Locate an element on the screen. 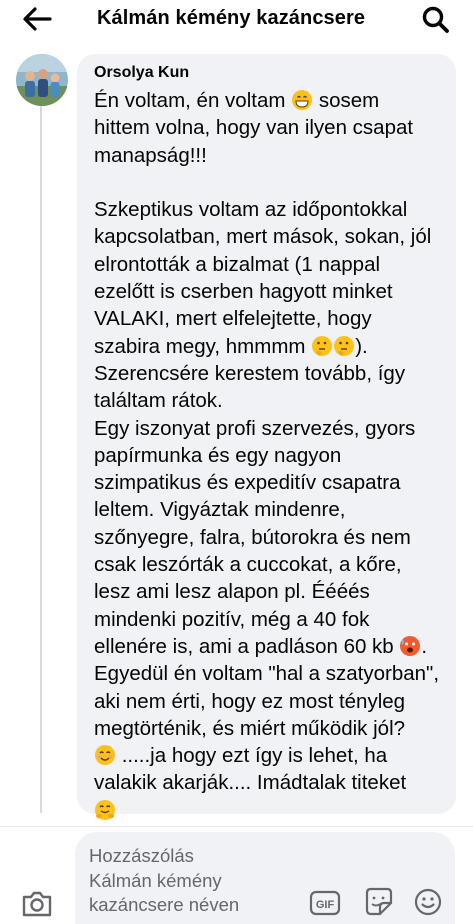  thread-line is located at coordinates (41, 459).